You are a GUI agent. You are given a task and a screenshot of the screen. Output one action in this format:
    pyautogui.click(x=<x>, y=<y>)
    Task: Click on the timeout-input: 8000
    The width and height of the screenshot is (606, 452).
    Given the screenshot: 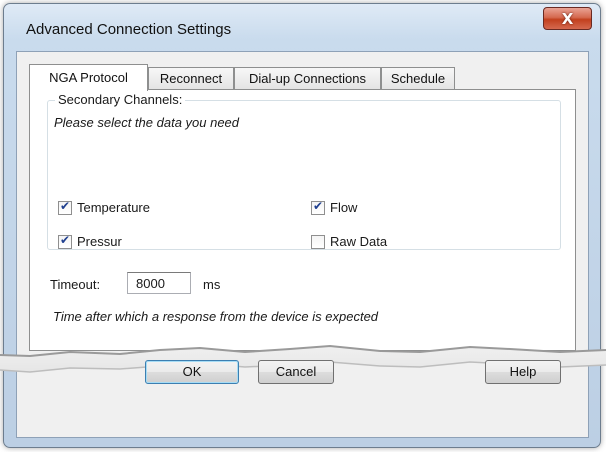 What is the action you would take?
    pyautogui.click(x=159, y=283)
    